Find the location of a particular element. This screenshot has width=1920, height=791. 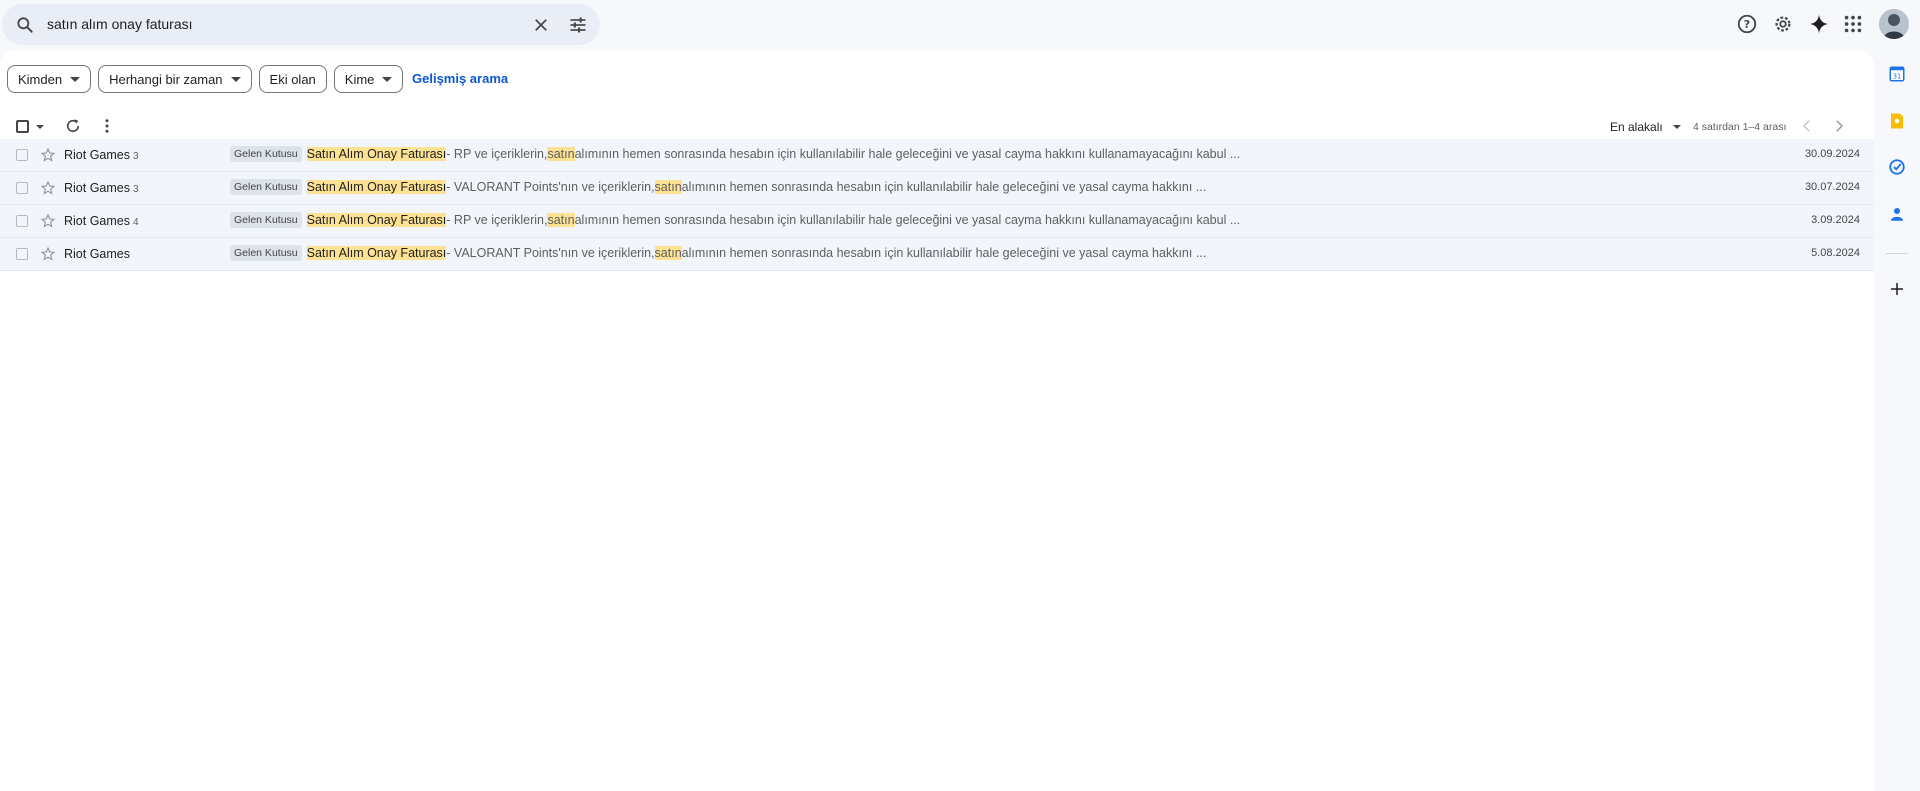

chevron-left-icon is located at coordinates (1807, 126).